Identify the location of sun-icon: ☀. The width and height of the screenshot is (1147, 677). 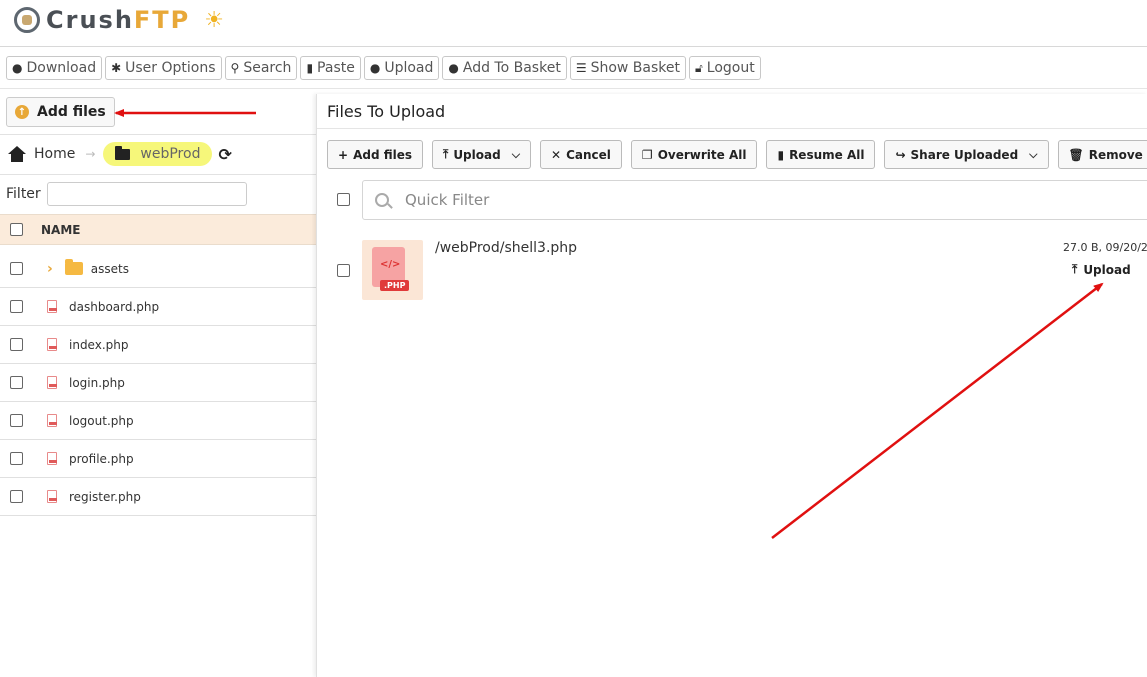
(214, 20).